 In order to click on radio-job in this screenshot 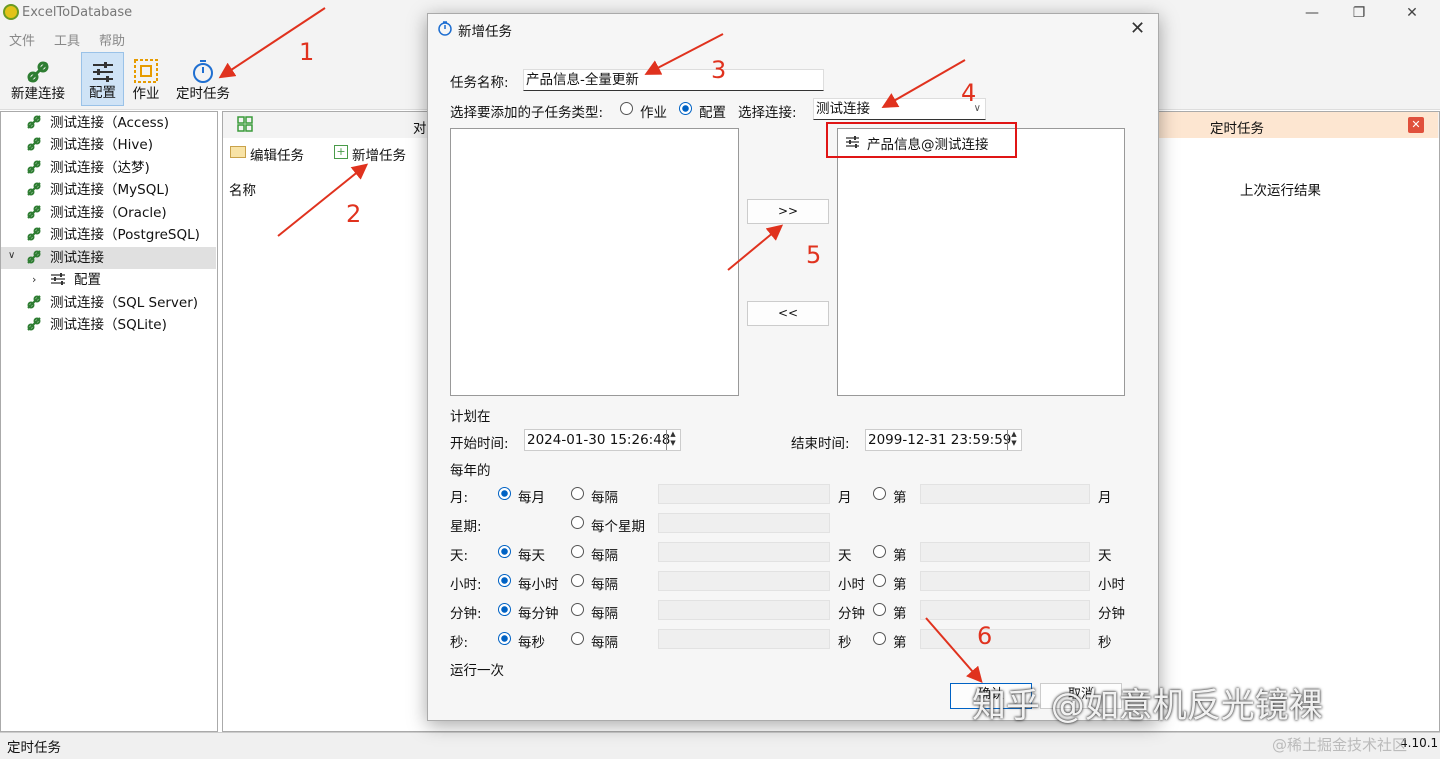, I will do `click(626, 108)`.